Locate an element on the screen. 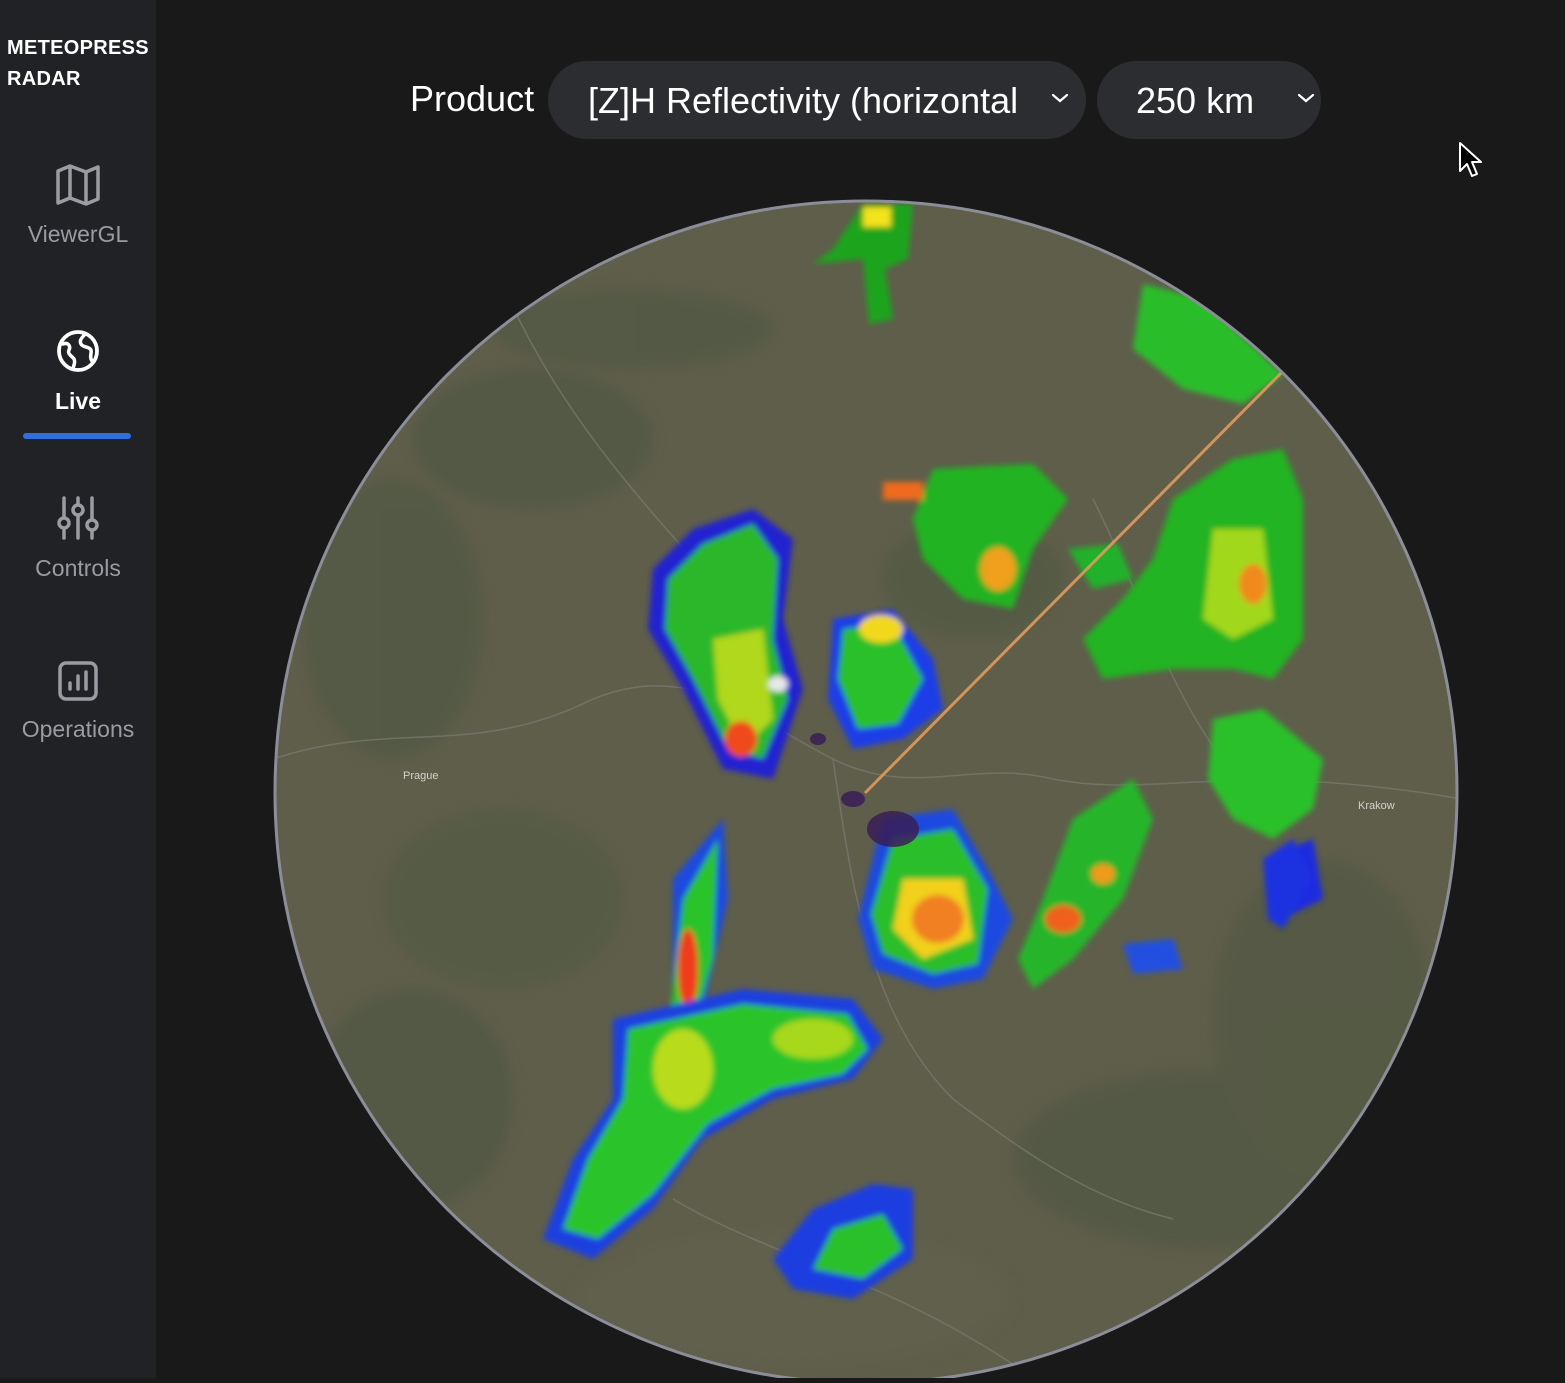 Image resolution: width=1565 pixels, height=1383 pixels. range-select: 250 km is located at coordinates (1209, 100).